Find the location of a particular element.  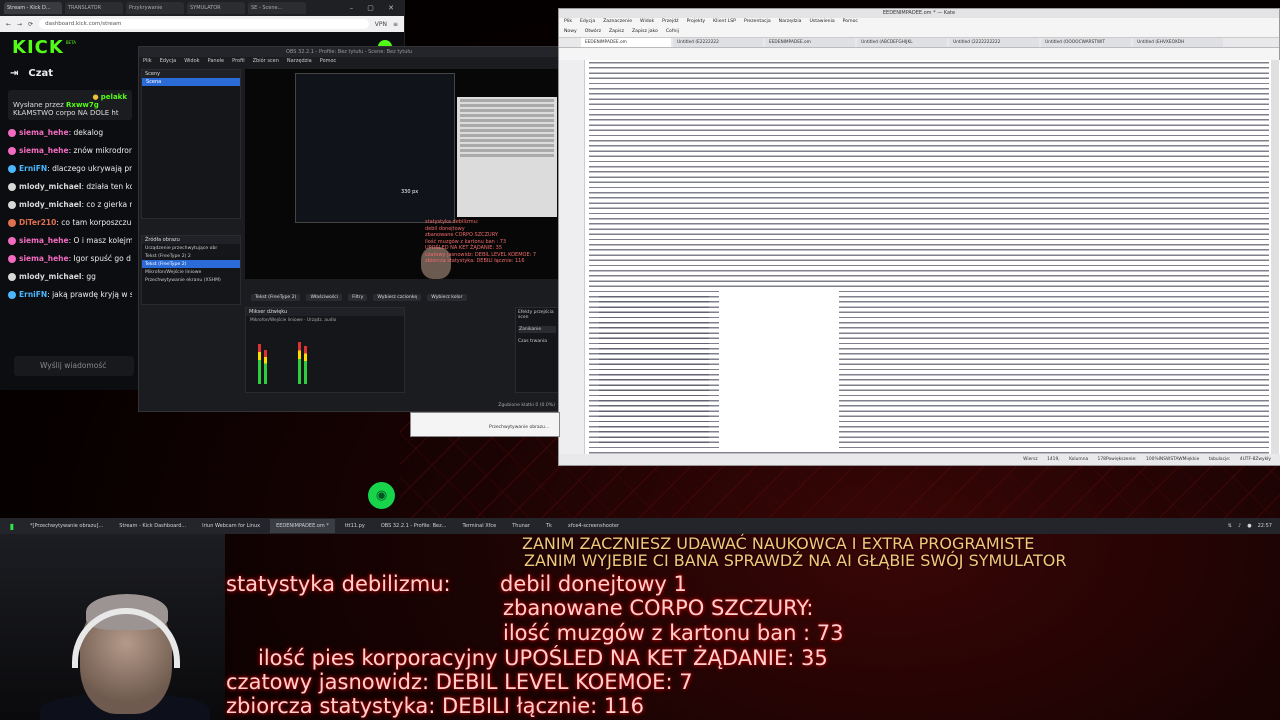

kate-tool-button: Zapisz is located at coordinates (616, 31).